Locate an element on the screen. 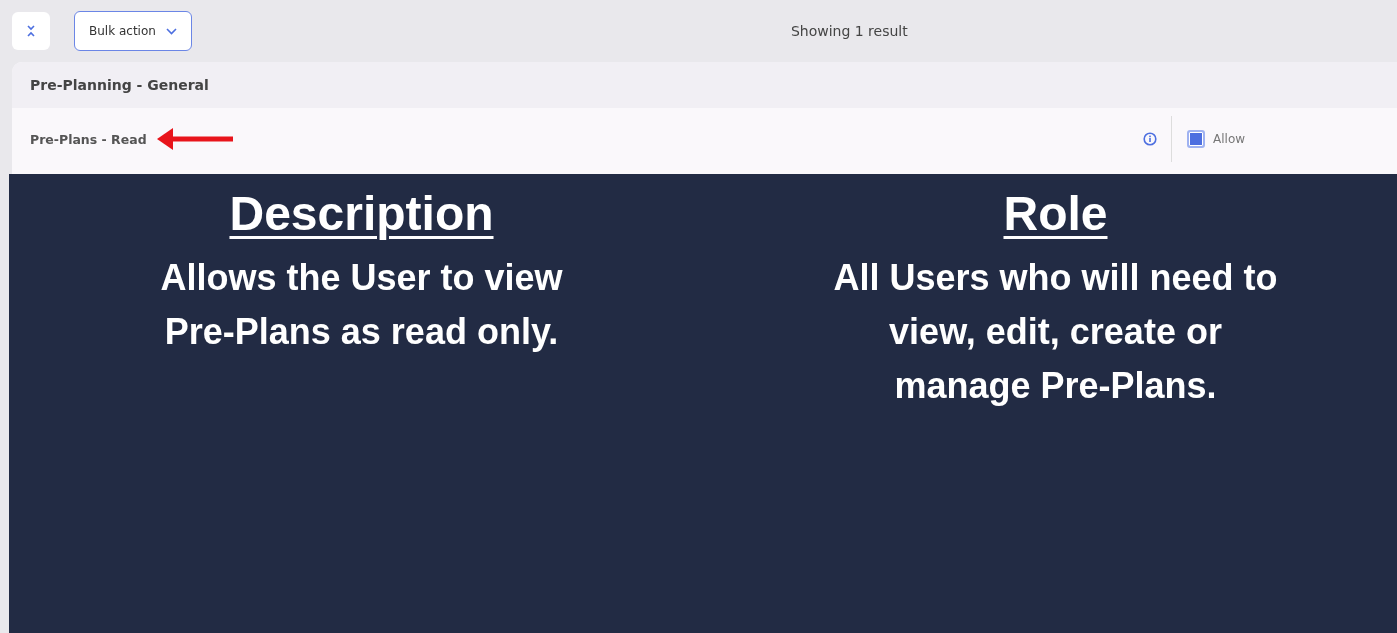  collapse-button is located at coordinates (31, 31).